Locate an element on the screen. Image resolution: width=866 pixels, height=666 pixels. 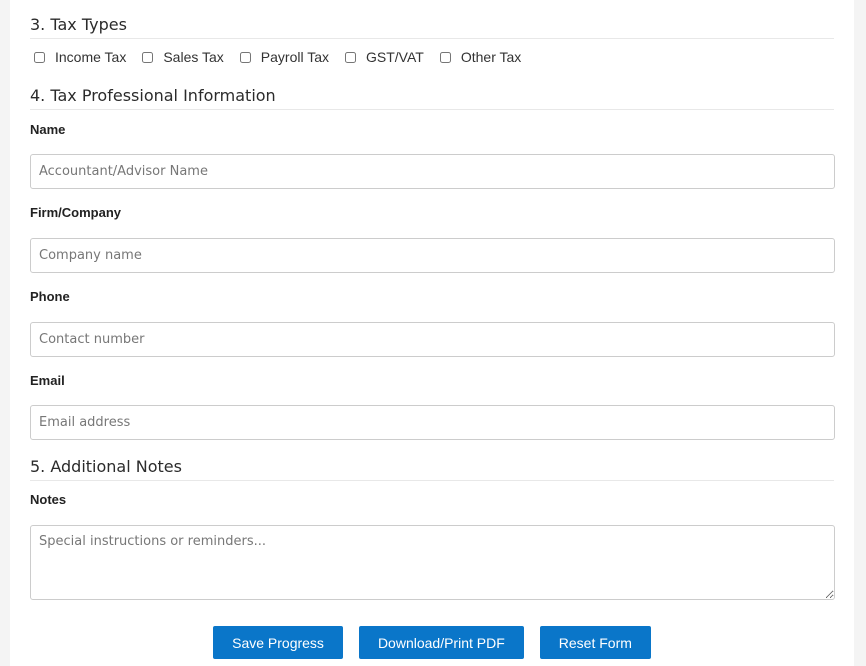
gst-vat-checkbox is located at coordinates (351, 57).